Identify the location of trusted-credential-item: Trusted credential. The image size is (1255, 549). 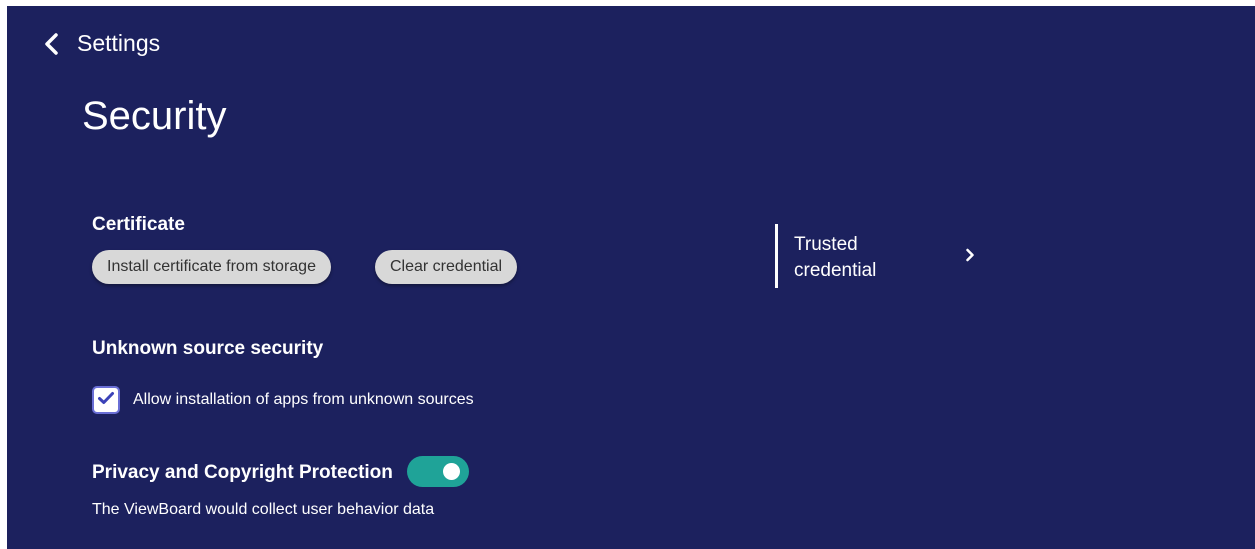
(876, 256).